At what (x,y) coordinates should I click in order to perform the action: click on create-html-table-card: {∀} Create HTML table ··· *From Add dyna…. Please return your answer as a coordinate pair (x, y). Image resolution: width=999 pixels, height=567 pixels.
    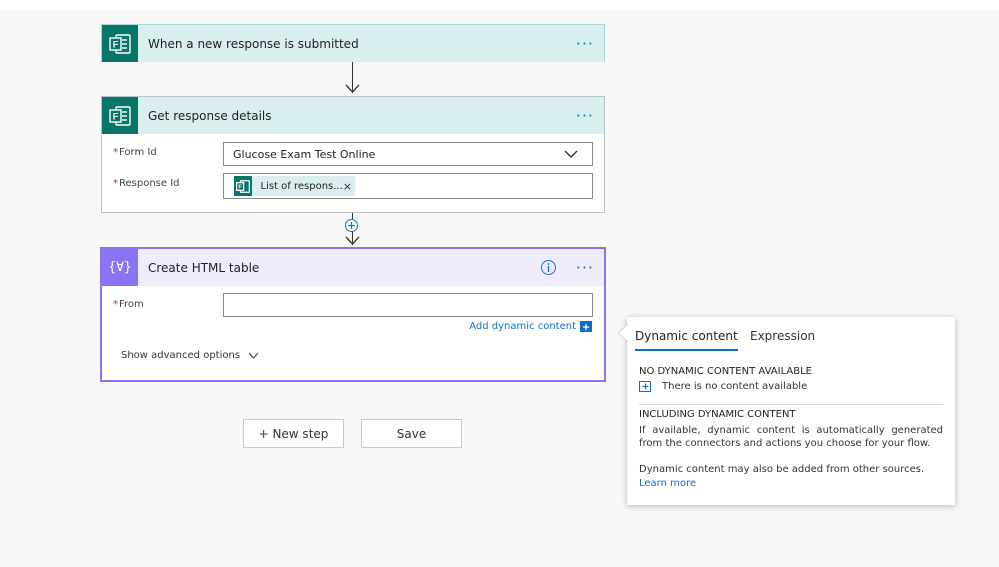
    Looking at the image, I should click on (353, 314).